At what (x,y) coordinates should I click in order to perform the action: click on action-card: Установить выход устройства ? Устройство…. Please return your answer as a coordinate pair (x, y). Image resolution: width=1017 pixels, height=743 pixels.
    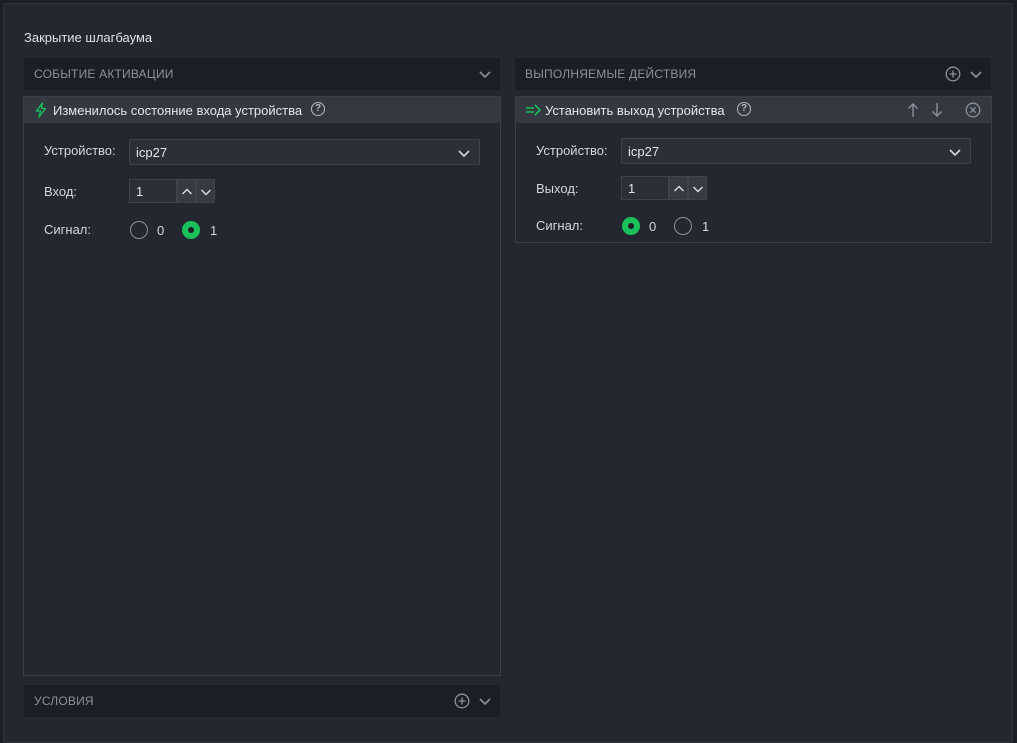
    Looking at the image, I should click on (753, 169).